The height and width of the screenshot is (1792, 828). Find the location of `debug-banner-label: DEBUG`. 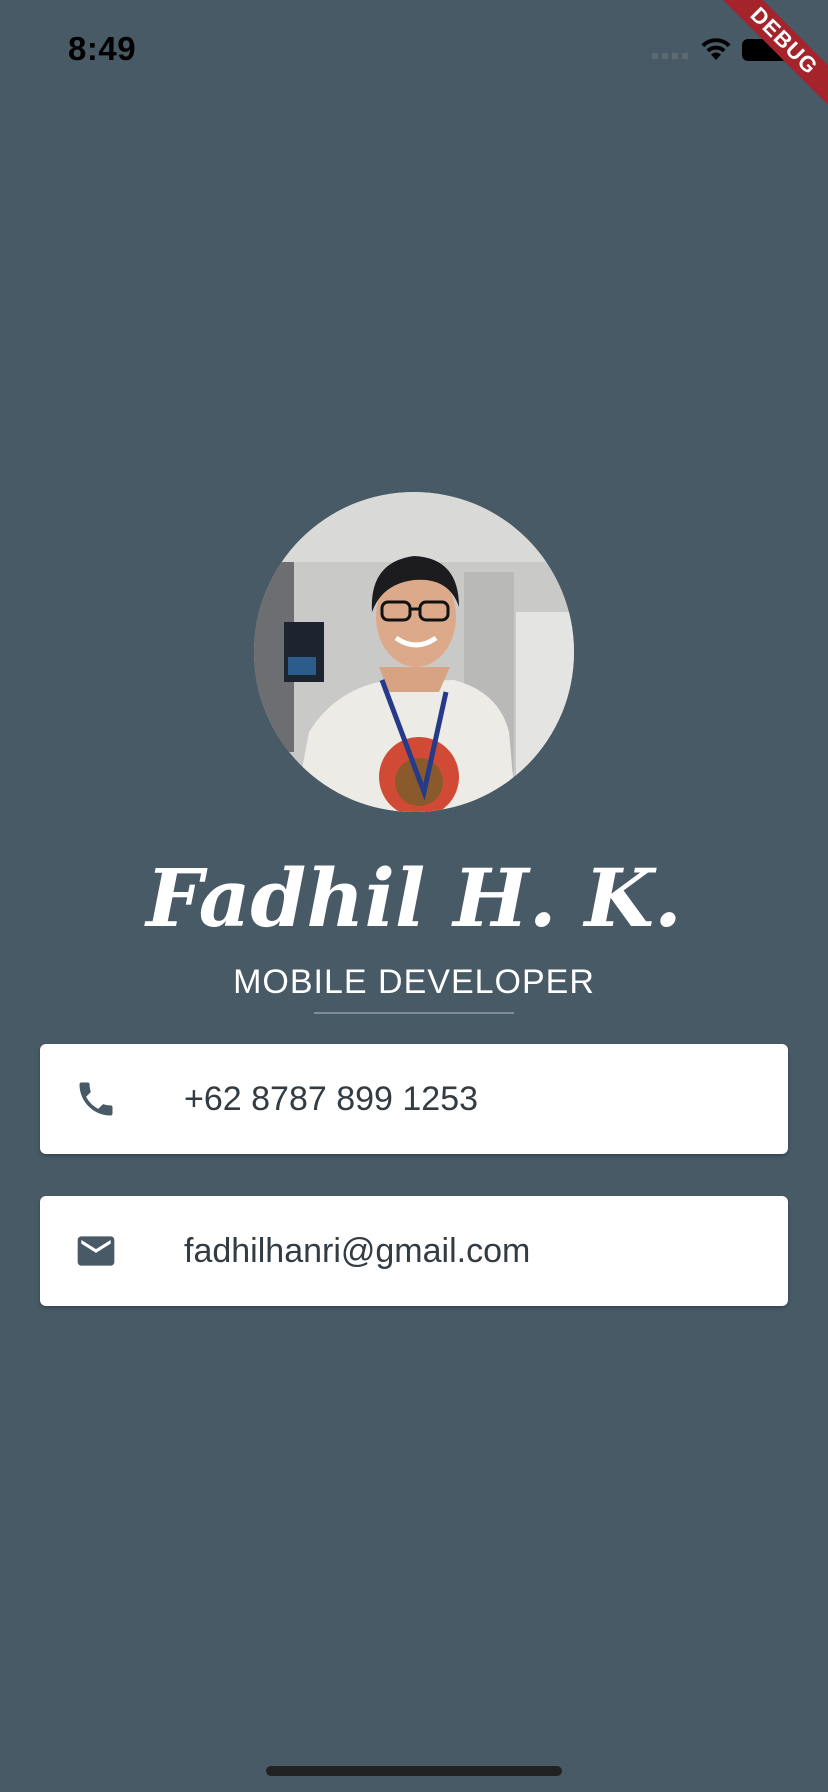

debug-banner-label: DEBUG is located at coordinates (768, 60).